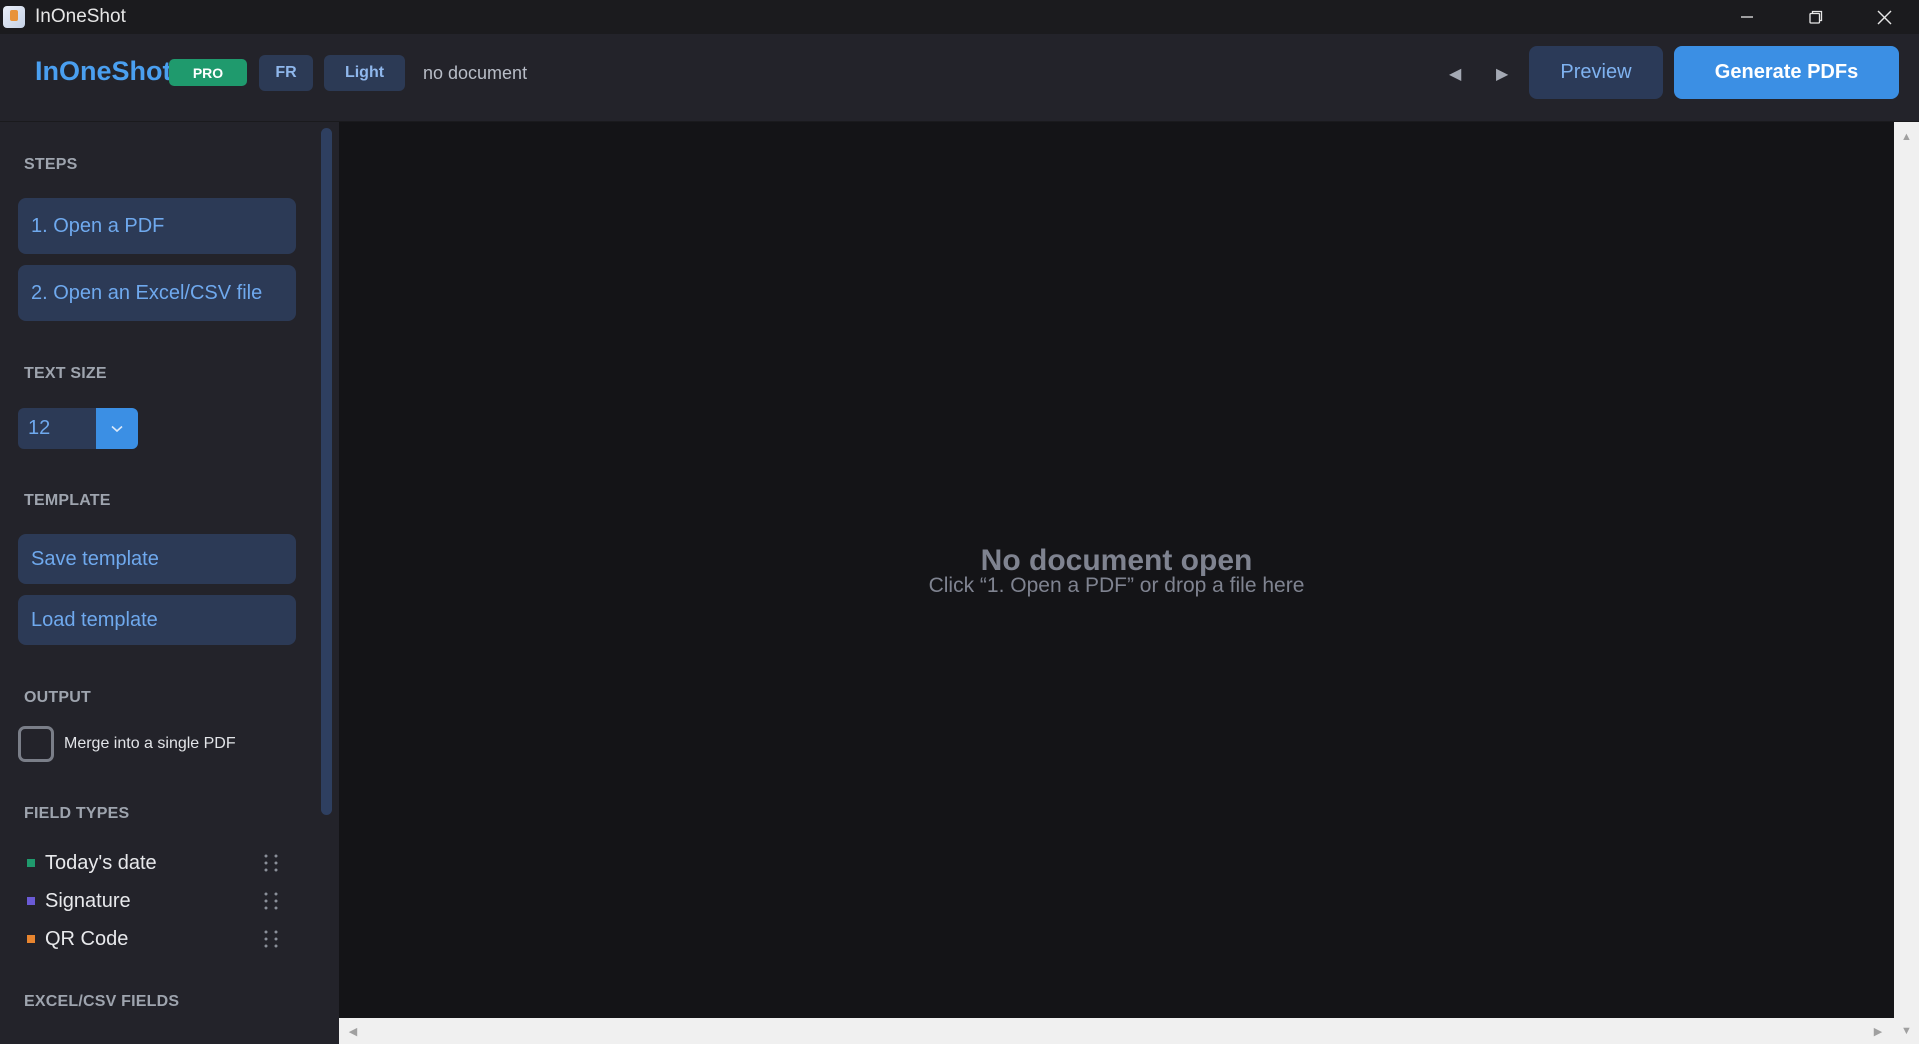 The height and width of the screenshot is (1044, 1919). Describe the element at coordinates (1116, 1031) in the screenshot. I see `canvas-horizontal-scrollbar: ◀ ▶` at that location.